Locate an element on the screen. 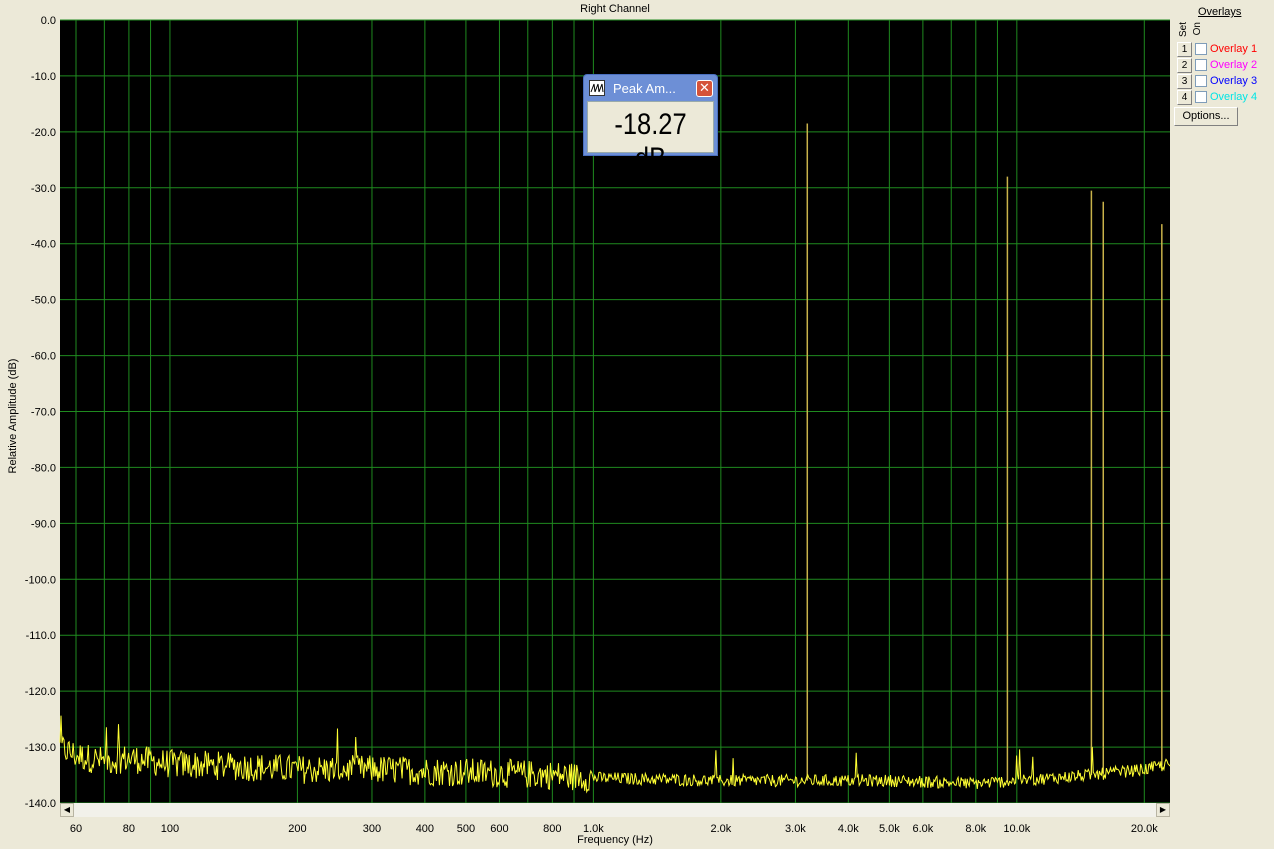 This screenshot has width=1274, height=849. waveform-icon is located at coordinates (597, 88).